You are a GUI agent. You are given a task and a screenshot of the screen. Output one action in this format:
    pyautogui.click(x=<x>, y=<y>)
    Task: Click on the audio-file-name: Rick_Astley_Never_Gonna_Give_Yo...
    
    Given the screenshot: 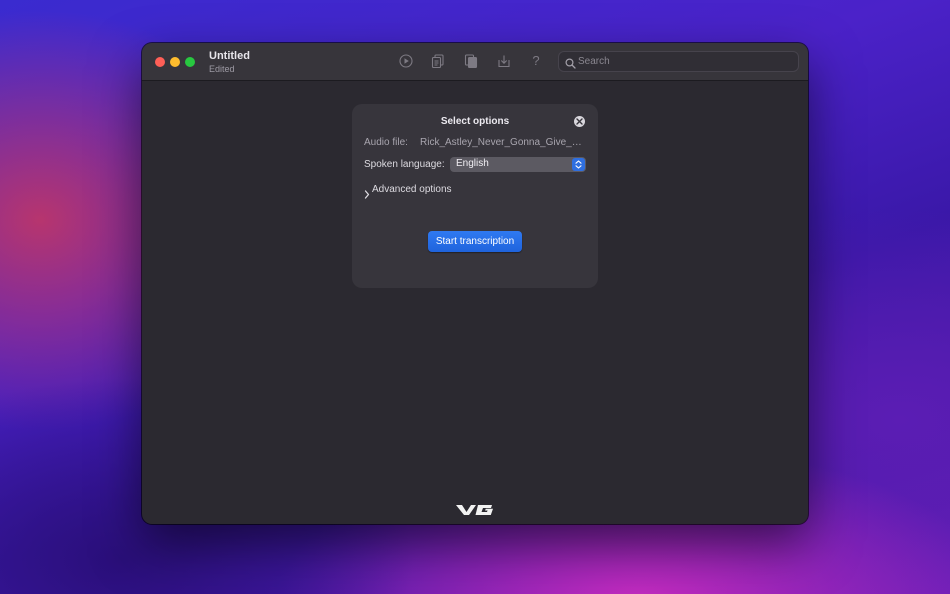 What is the action you would take?
    pyautogui.click(x=503, y=142)
    